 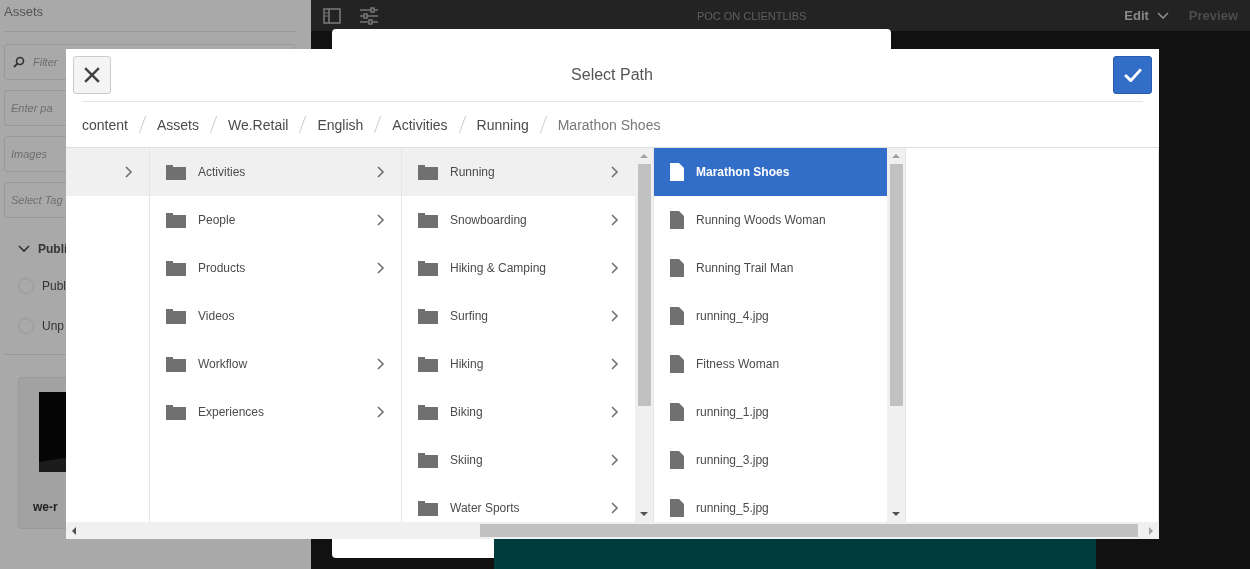 What do you see at coordinates (470, 316) in the screenshot?
I see `item-label: Surfing` at bounding box center [470, 316].